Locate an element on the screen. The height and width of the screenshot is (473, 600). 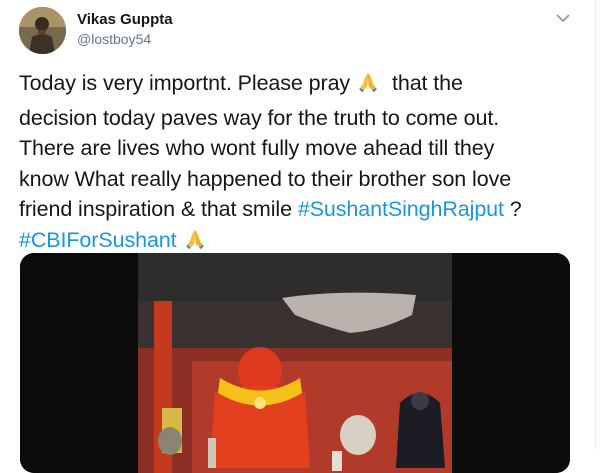
folded-hands-emoji is located at coordinates (368, 86).